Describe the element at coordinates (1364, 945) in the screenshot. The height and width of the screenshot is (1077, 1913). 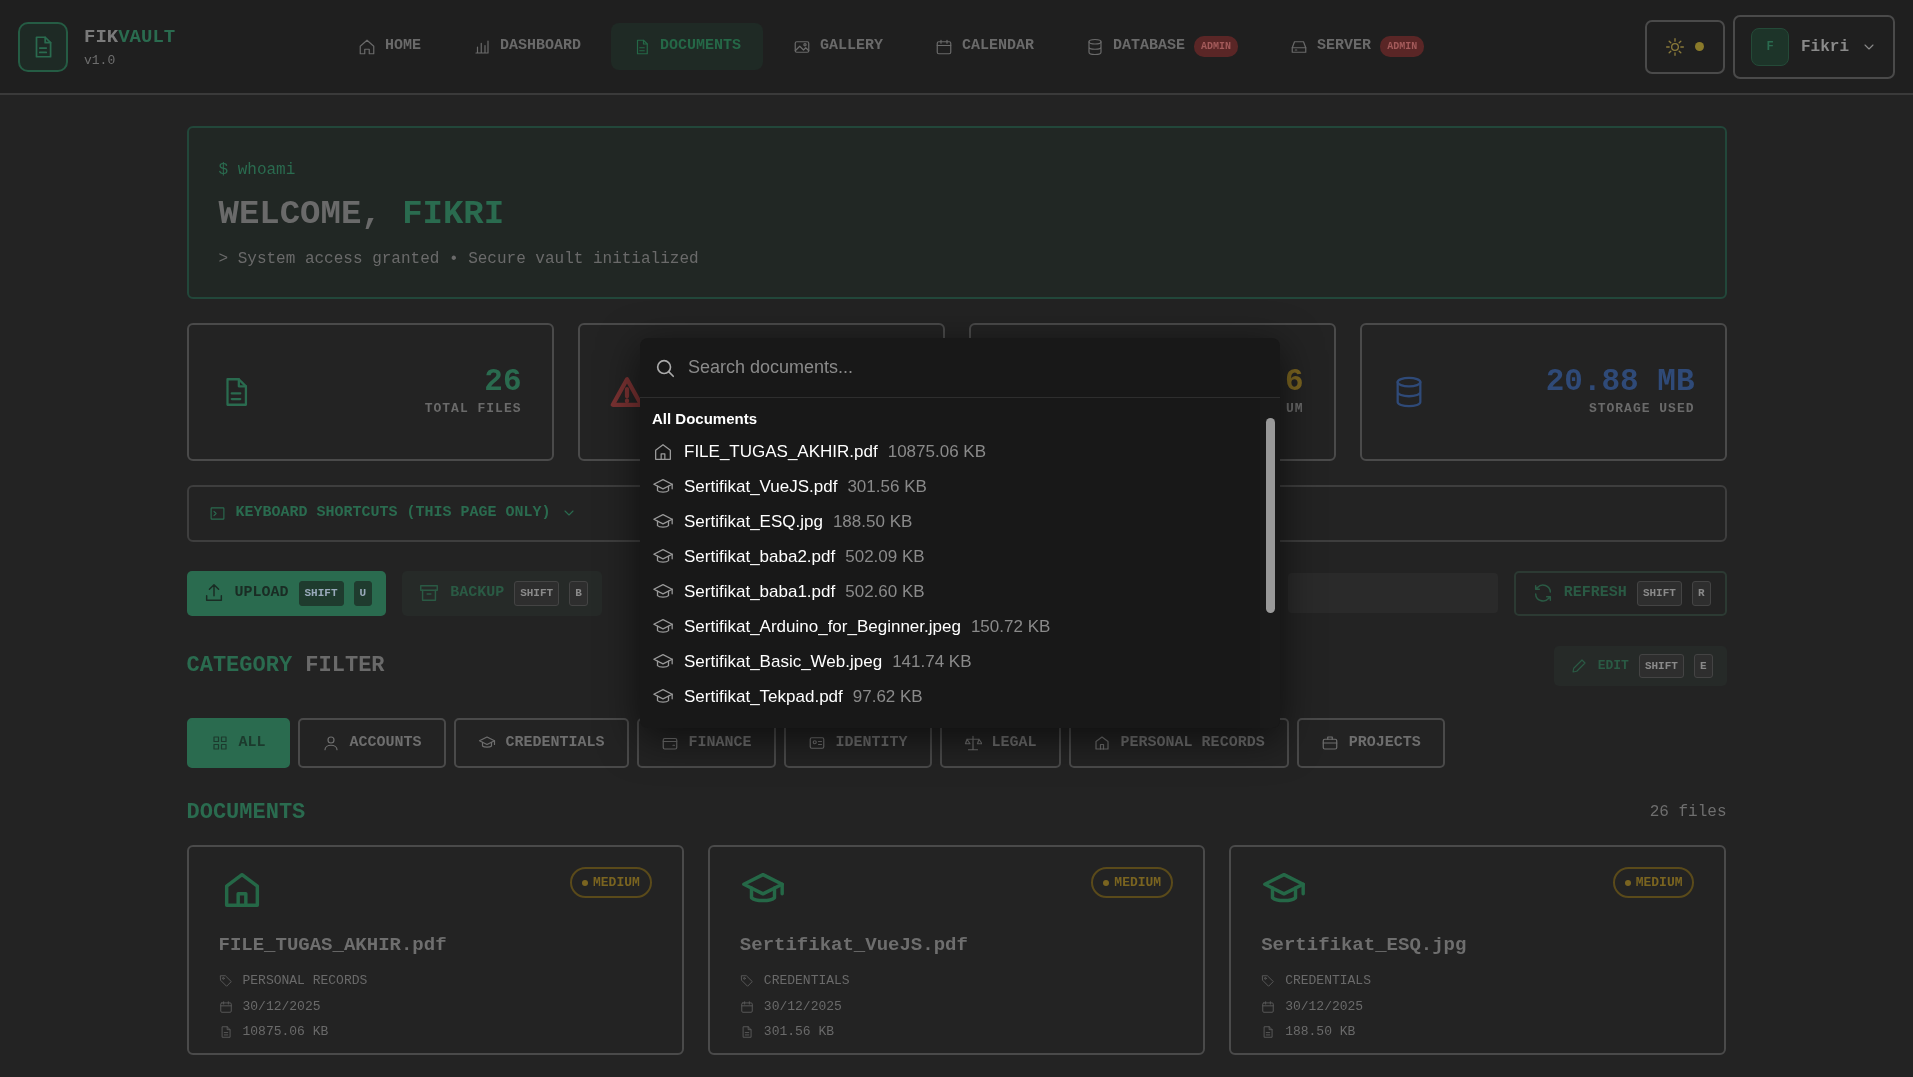
I see `document-name: Sertifikat_ESQ.jpg` at that location.